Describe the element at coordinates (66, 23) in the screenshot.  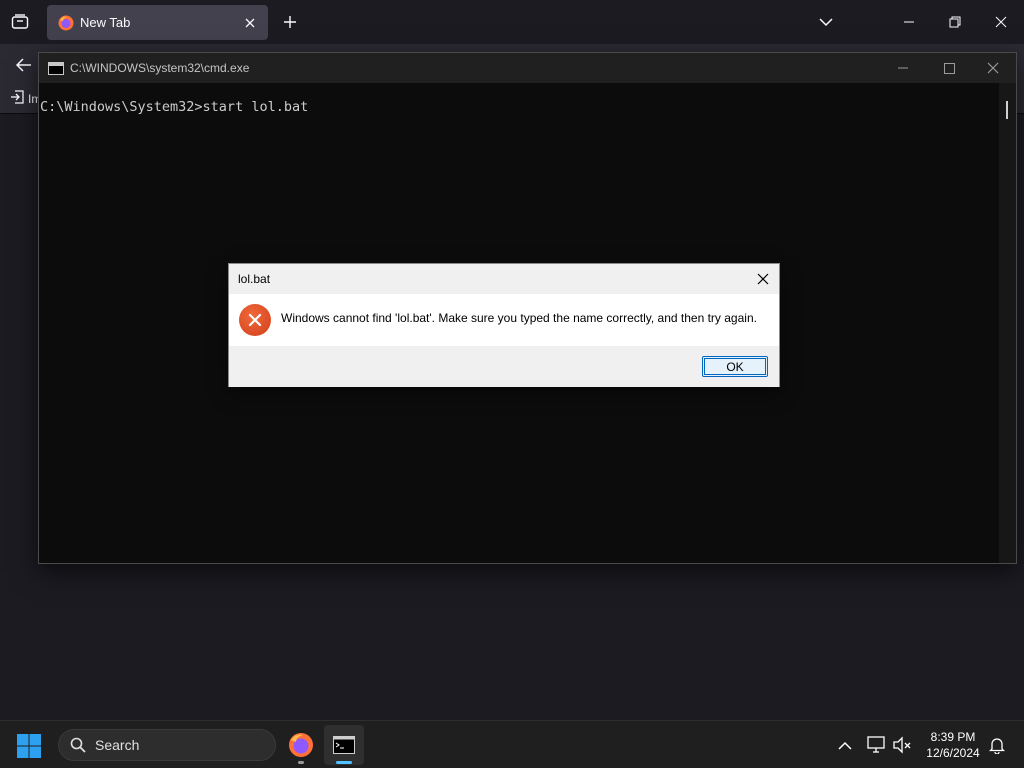
I see `firefox-icon` at that location.